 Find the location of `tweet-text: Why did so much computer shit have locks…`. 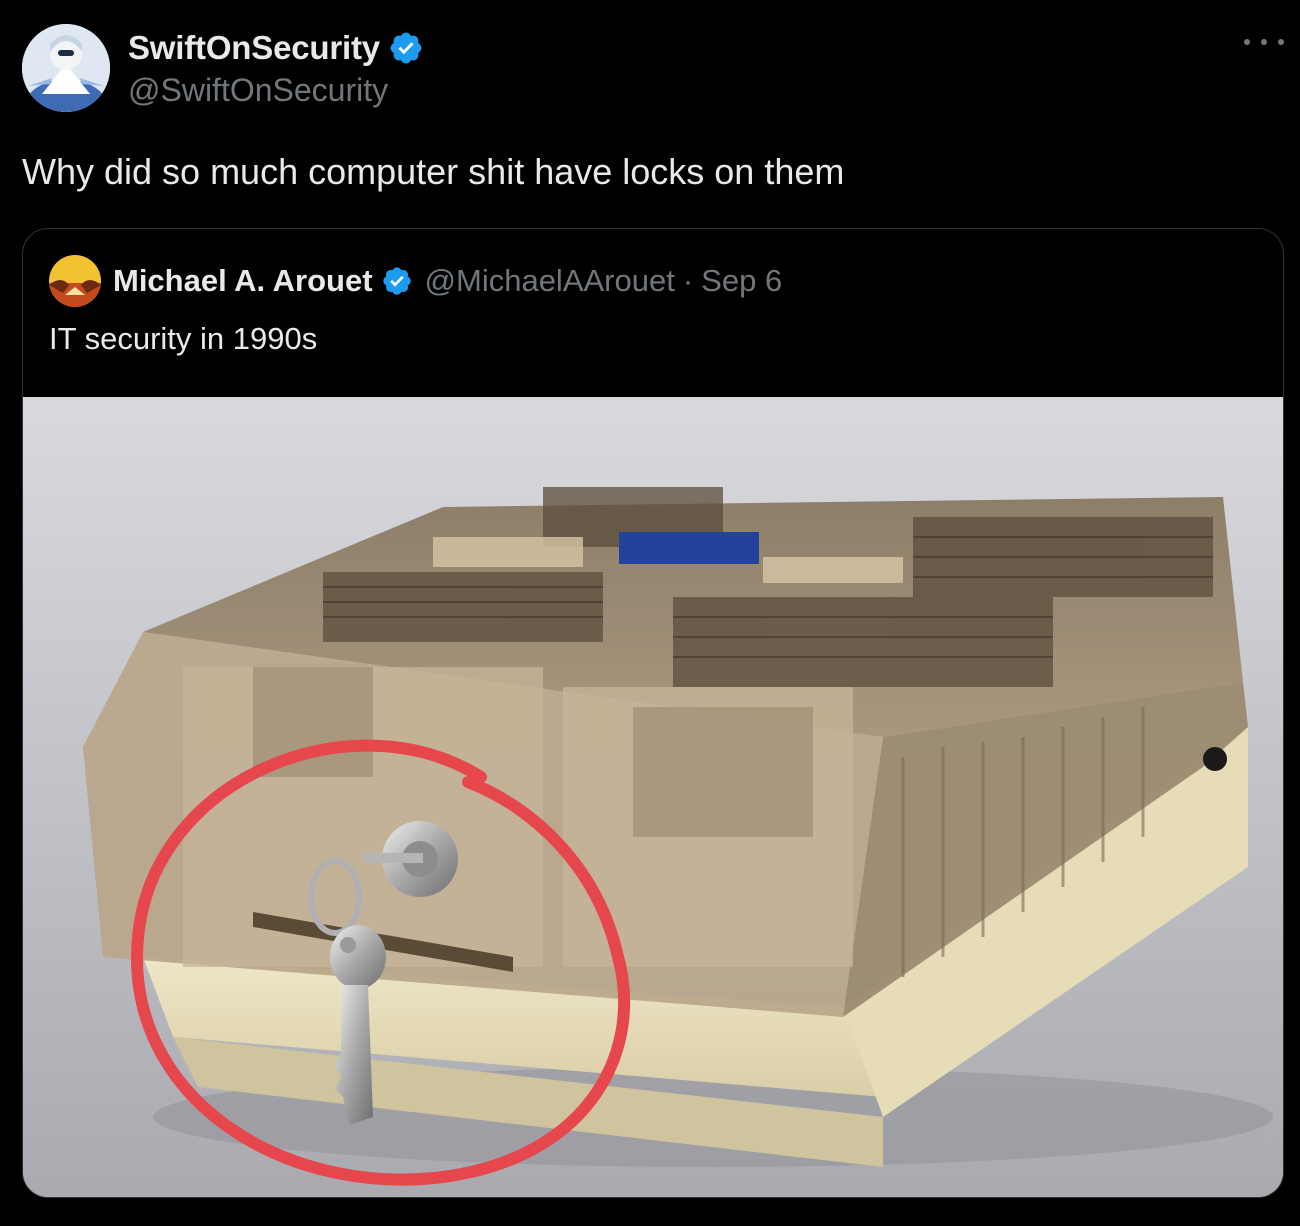

tweet-text: Why did so much computer shit have locks… is located at coordinates (433, 171).